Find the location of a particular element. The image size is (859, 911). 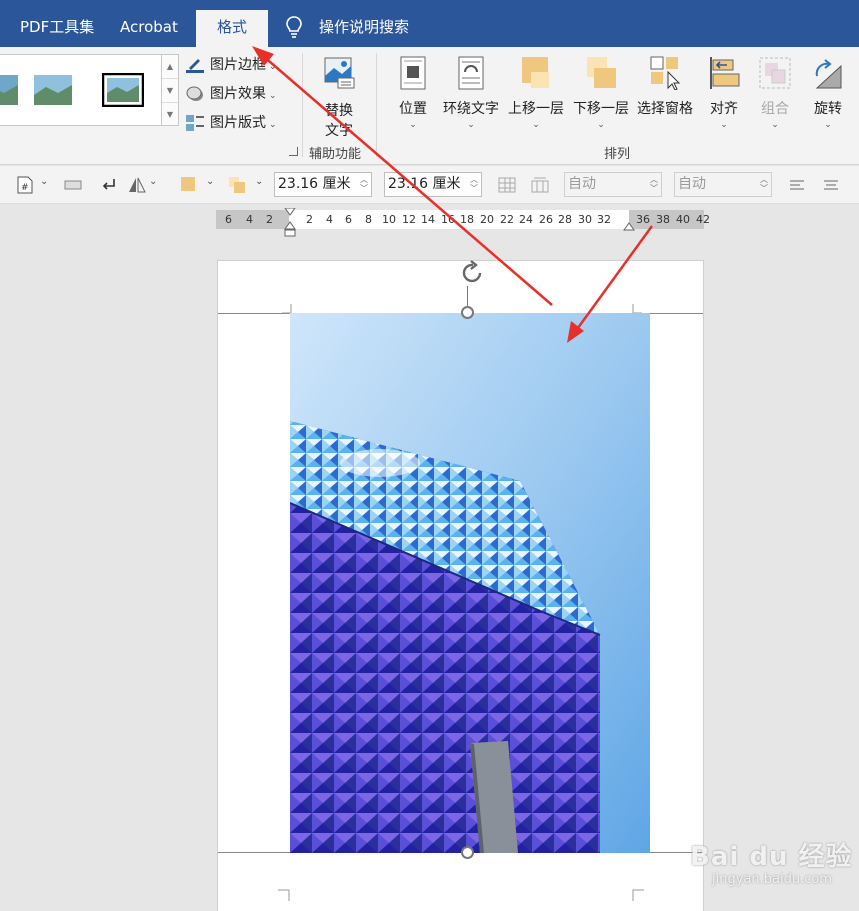

picture-styles-gallery is located at coordinates (81, 90).